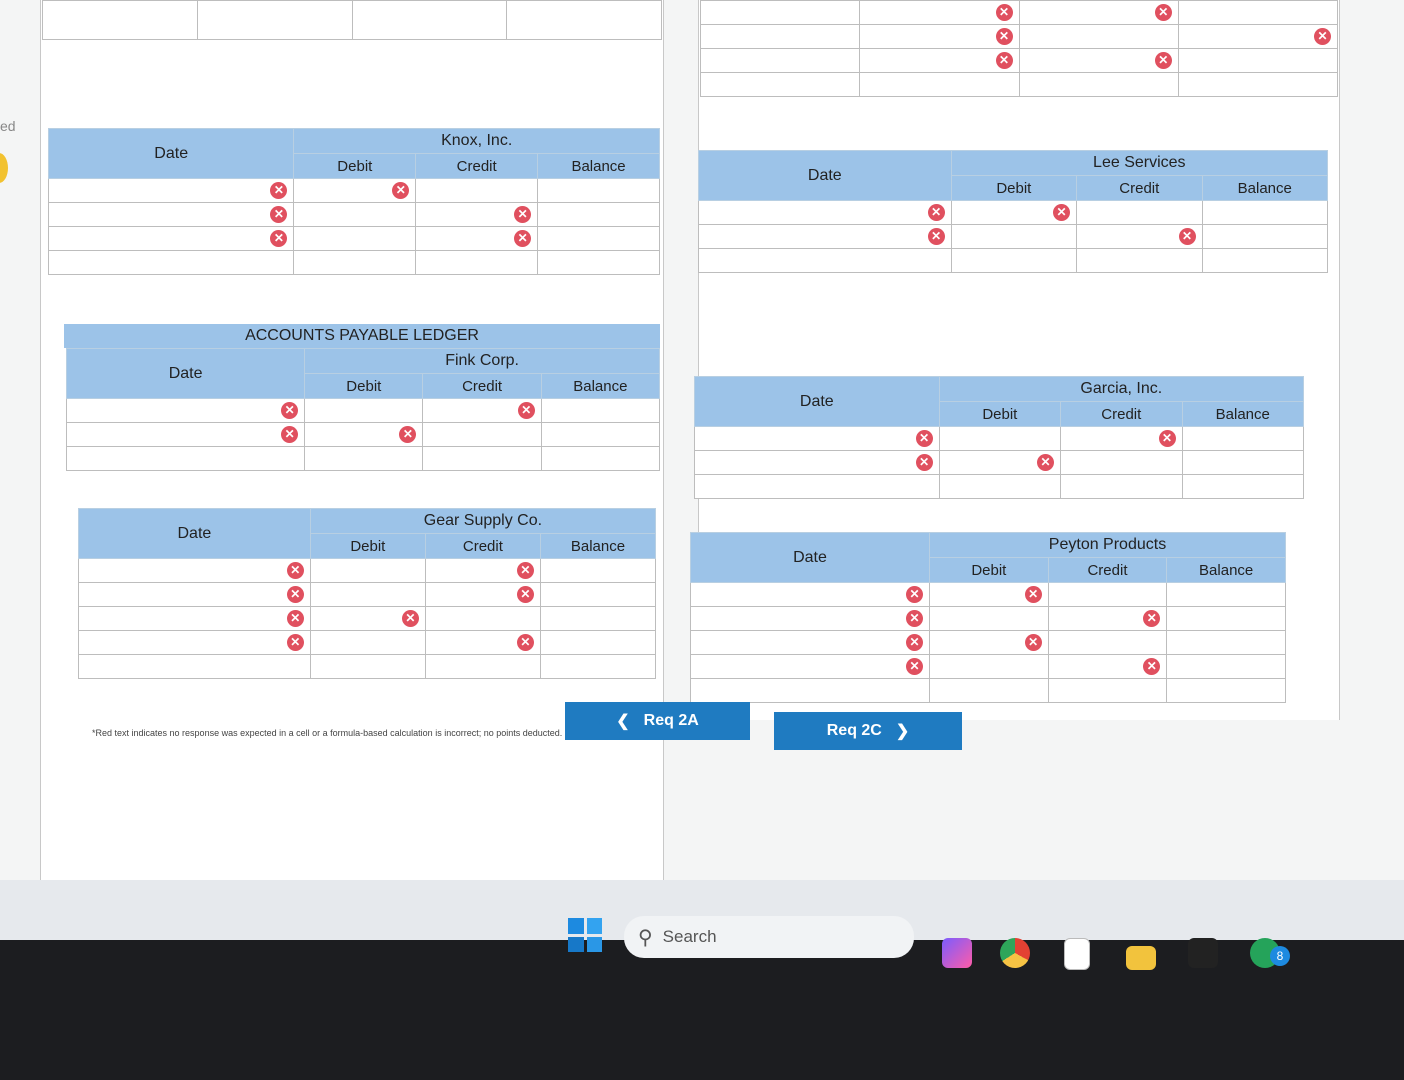 The image size is (1404, 1080). What do you see at coordinates (1015, 953) in the screenshot?
I see `chrome-icon` at bounding box center [1015, 953].